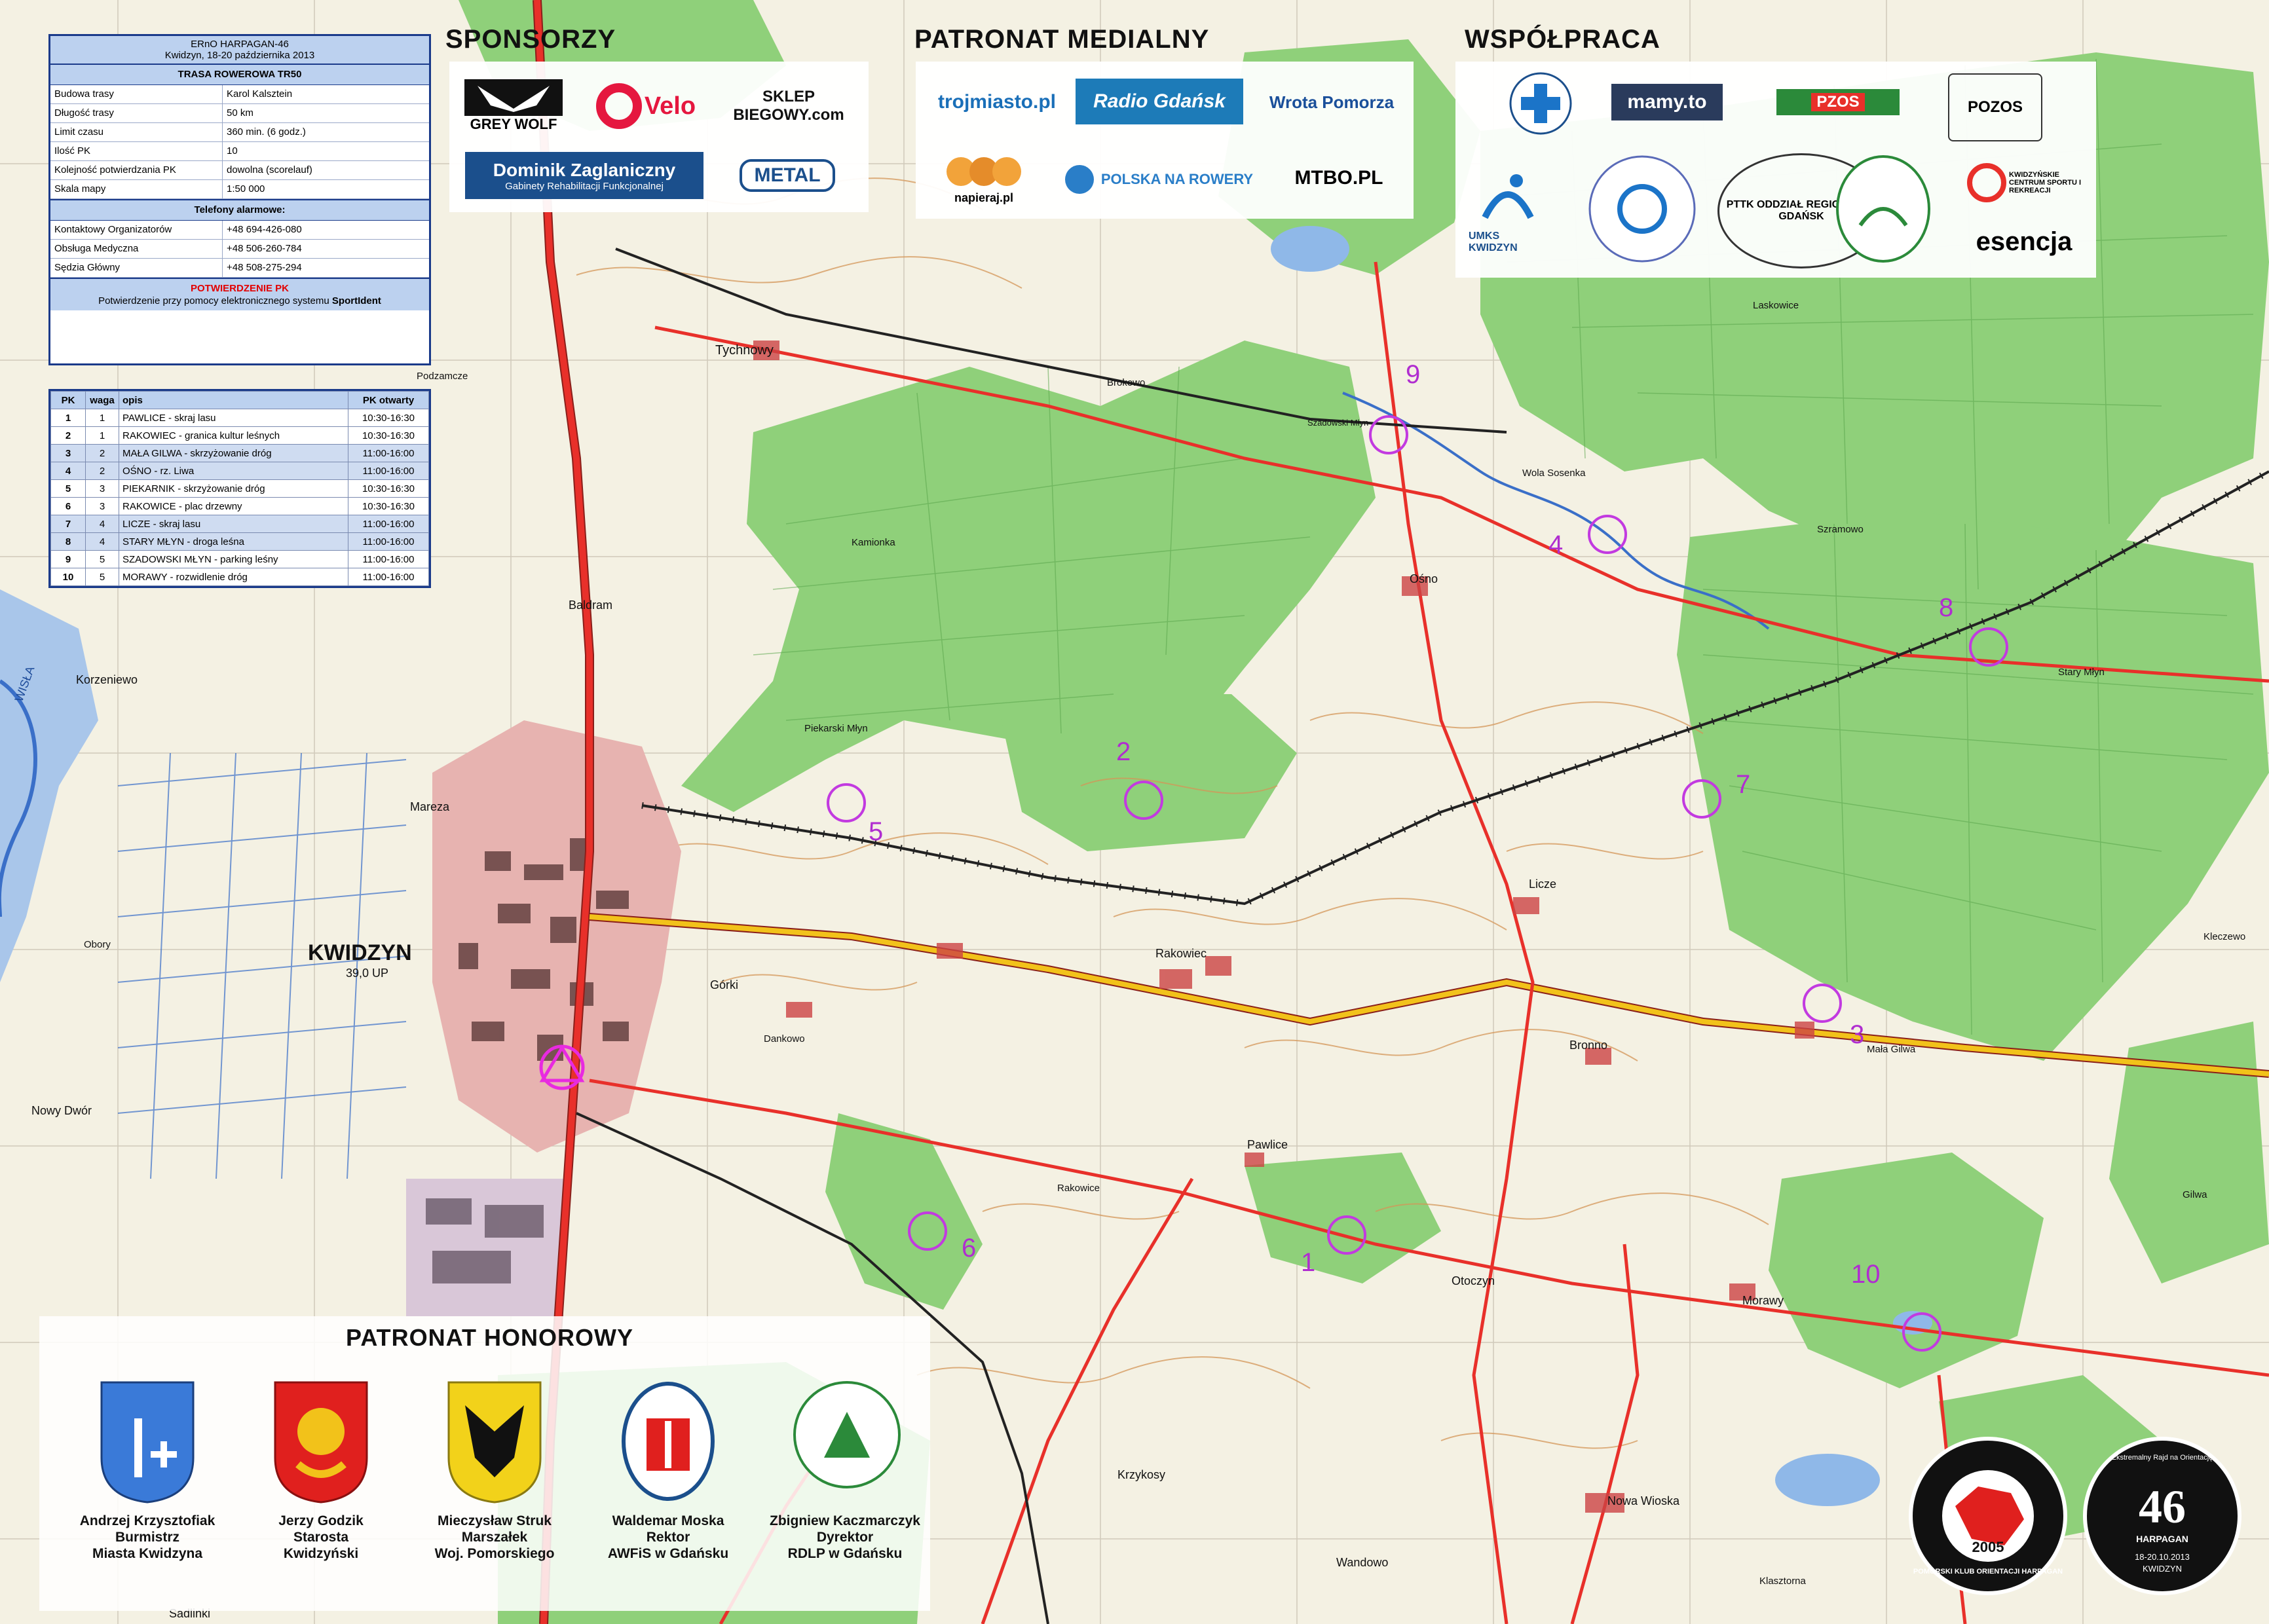  What do you see at coordinates (2162, 1539) in the screenshot?
I see `event-badge-title: HARPAGAN` at bounding box center [2162, 1539].